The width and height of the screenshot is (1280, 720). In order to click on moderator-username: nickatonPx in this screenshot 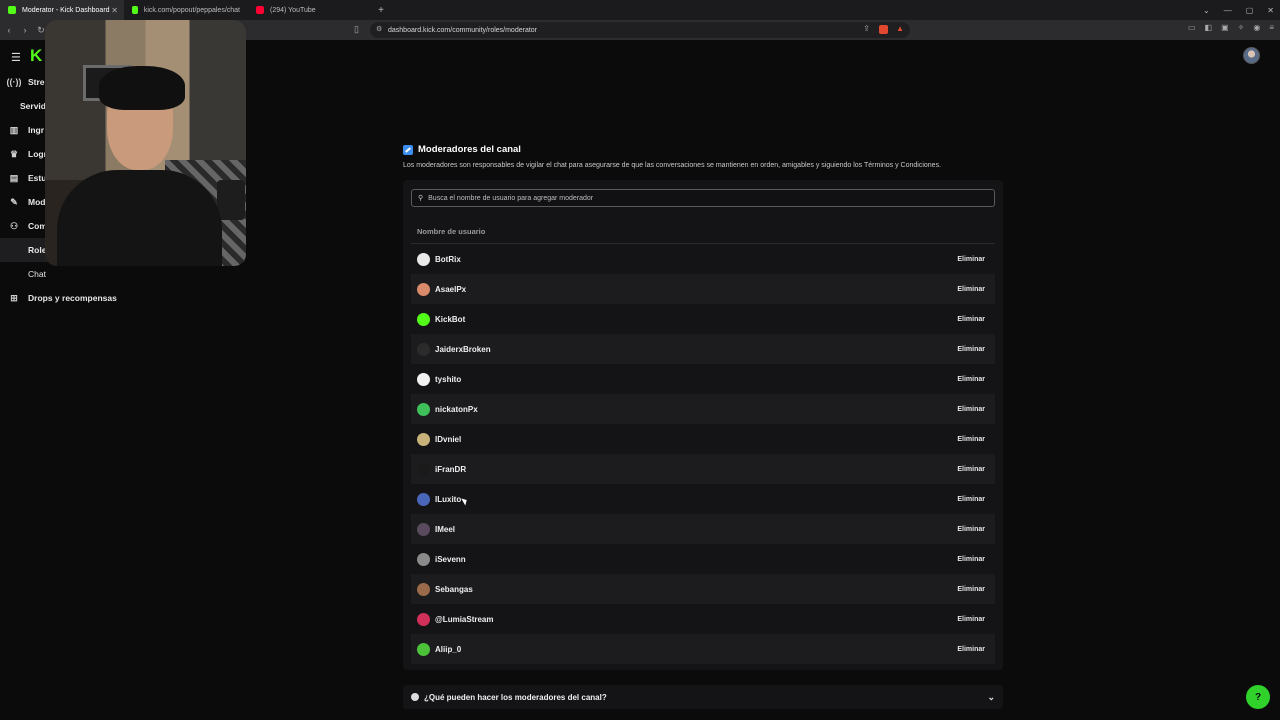, I will do `click(456, 409)`.